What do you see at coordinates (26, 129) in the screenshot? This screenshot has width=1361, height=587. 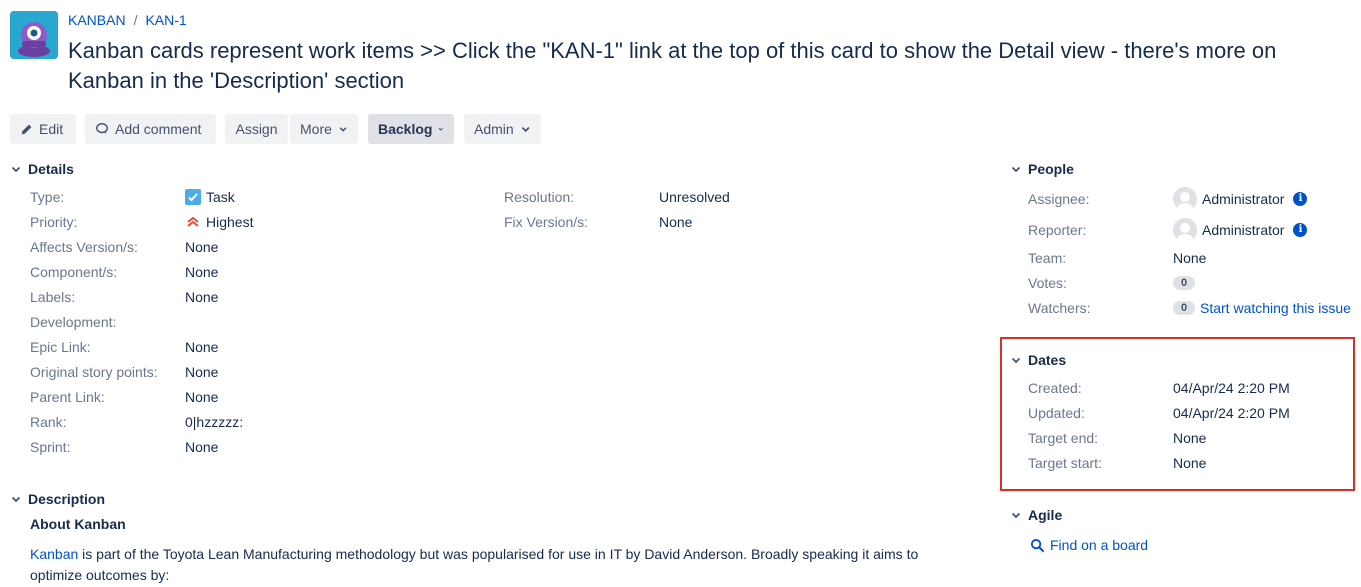 I see `pencil-icon` at bounding box center [26, 129].